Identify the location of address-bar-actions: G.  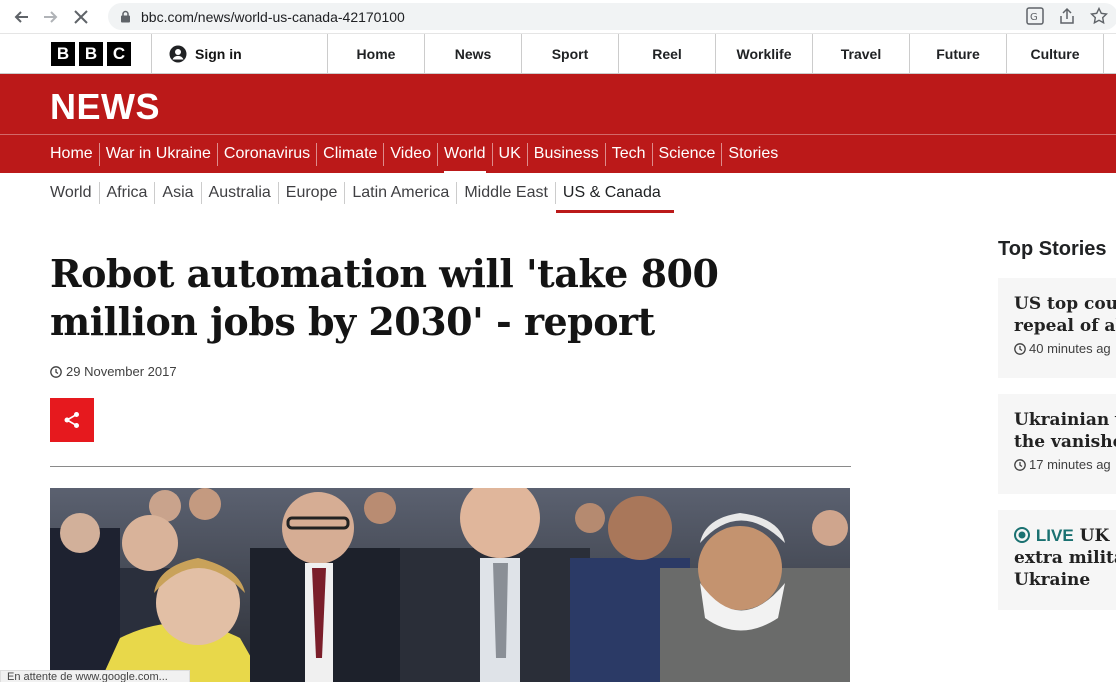
(1067, 16).